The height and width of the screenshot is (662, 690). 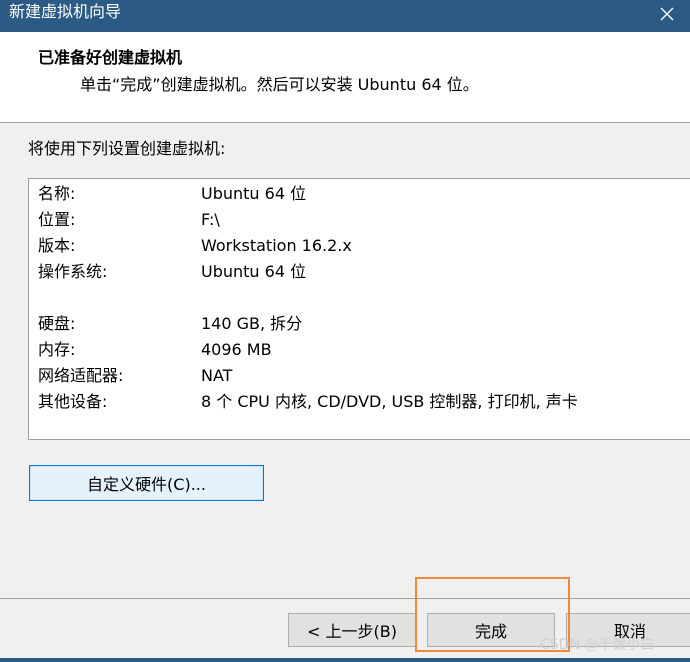 What do you see at coordinates (73, 271) in the screenshot?
I see `summary-label: 操作系统:` at bounding box center [73, 271].